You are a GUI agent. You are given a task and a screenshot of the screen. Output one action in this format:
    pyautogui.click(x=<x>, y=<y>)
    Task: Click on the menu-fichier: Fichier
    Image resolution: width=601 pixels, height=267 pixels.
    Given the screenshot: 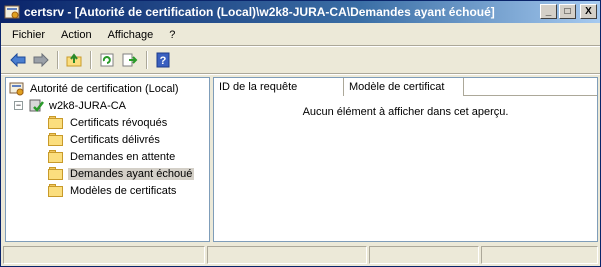 What is the action you would take?
    pyautogui.click(x=28, y=35)
    